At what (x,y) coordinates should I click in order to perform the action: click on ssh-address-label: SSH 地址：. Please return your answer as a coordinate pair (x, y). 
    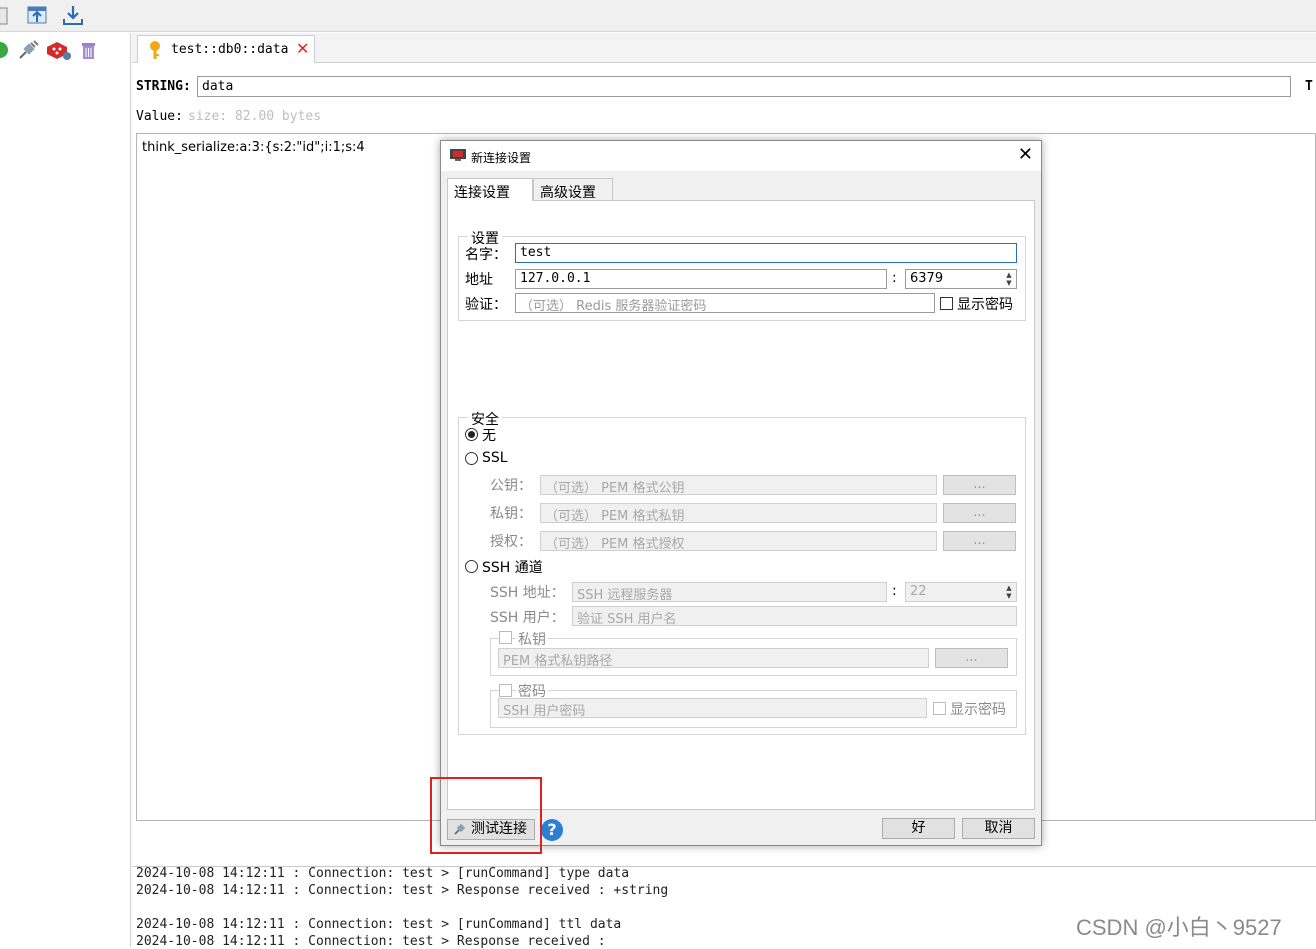
    Looking at the image, I should click on (527, 593).